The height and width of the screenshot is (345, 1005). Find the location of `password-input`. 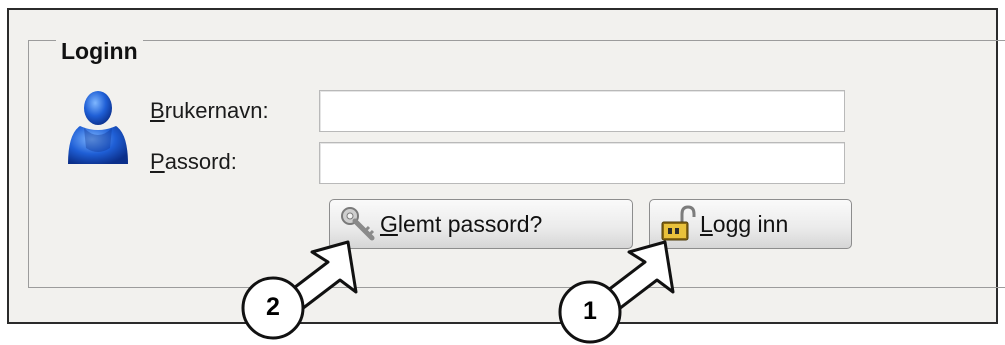

password-input is located at coordinates (582, 163).